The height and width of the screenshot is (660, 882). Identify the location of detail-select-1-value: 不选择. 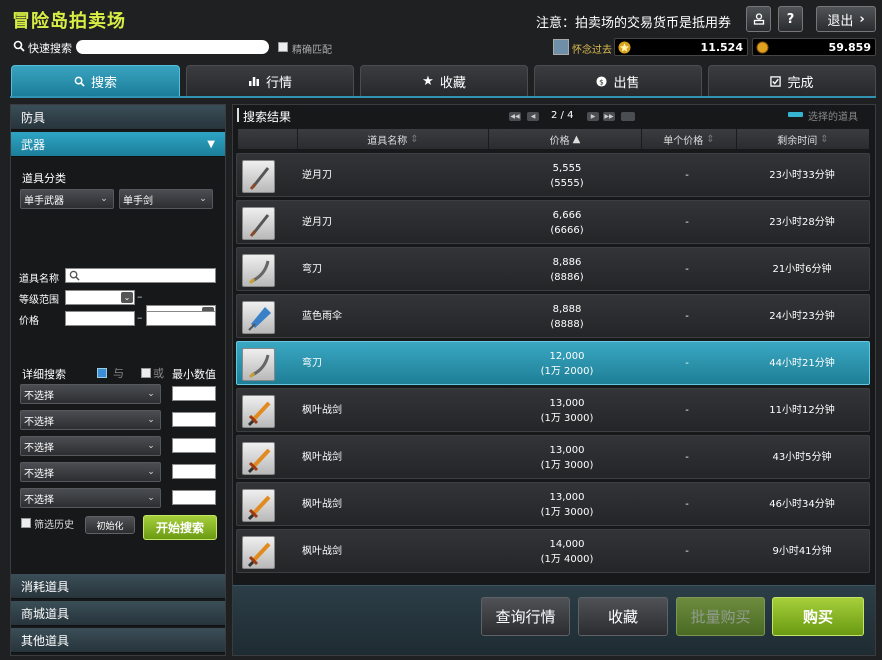
(39, 396).